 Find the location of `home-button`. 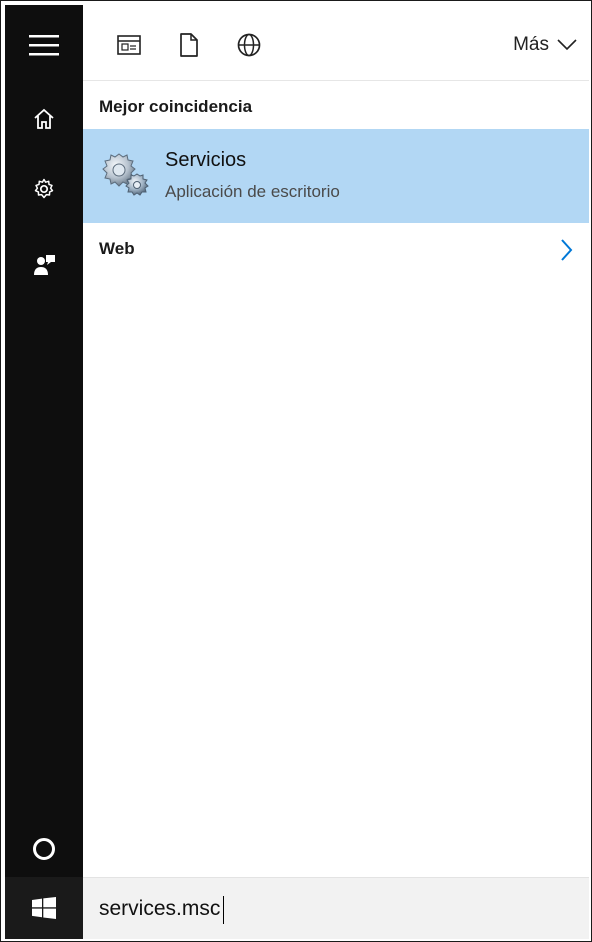

home-button is located at coordinates (44, 119).